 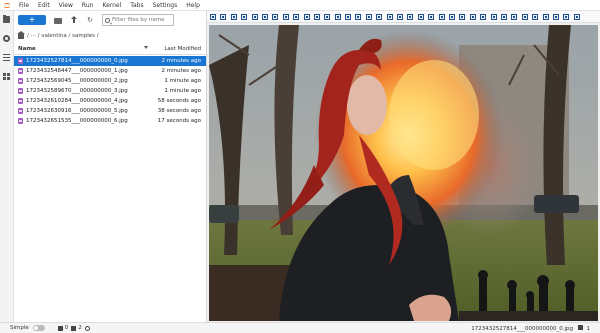 What do you see at coordinates (87, 328) in the screenshot?
I see `gear-icon` at bounding box center [87, 328].